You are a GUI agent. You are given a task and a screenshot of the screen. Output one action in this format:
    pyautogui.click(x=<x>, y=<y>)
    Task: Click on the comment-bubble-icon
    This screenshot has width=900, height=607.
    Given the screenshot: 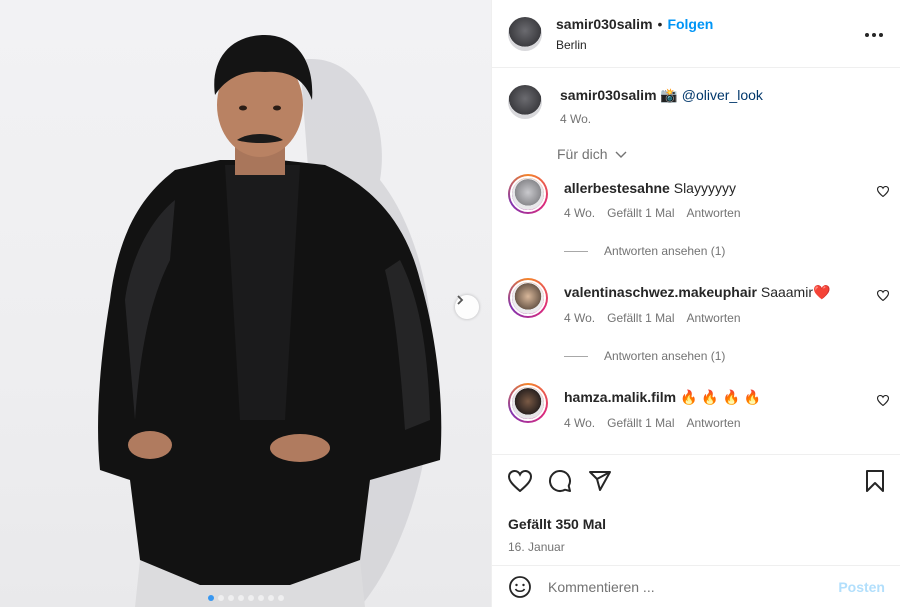 What is the action you would take?
    pyautogui.click(x=559, y=480)
    